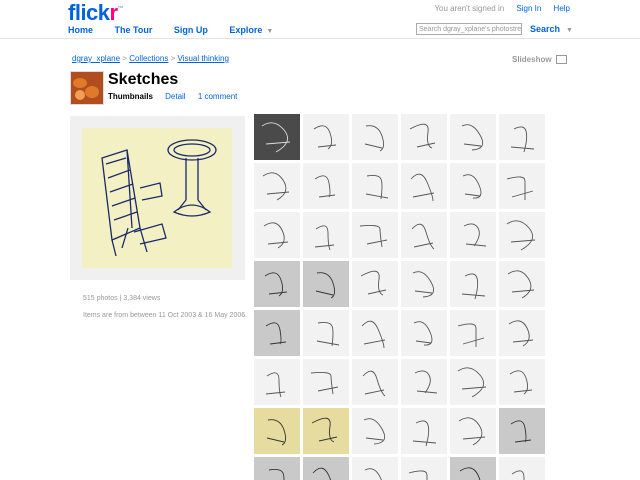 This screenshot has width=640, height=480. I want to click on logo-trademark: ™, so click(120, 9).